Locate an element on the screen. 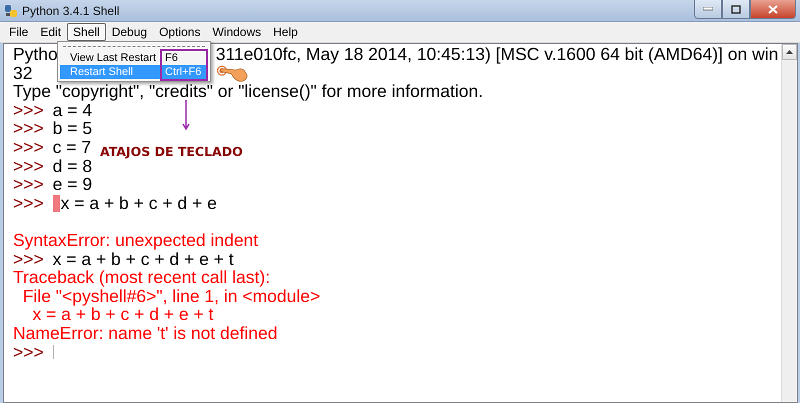 This screenshot has height=403, width=800. close-button is located at coordinates (773, 9).